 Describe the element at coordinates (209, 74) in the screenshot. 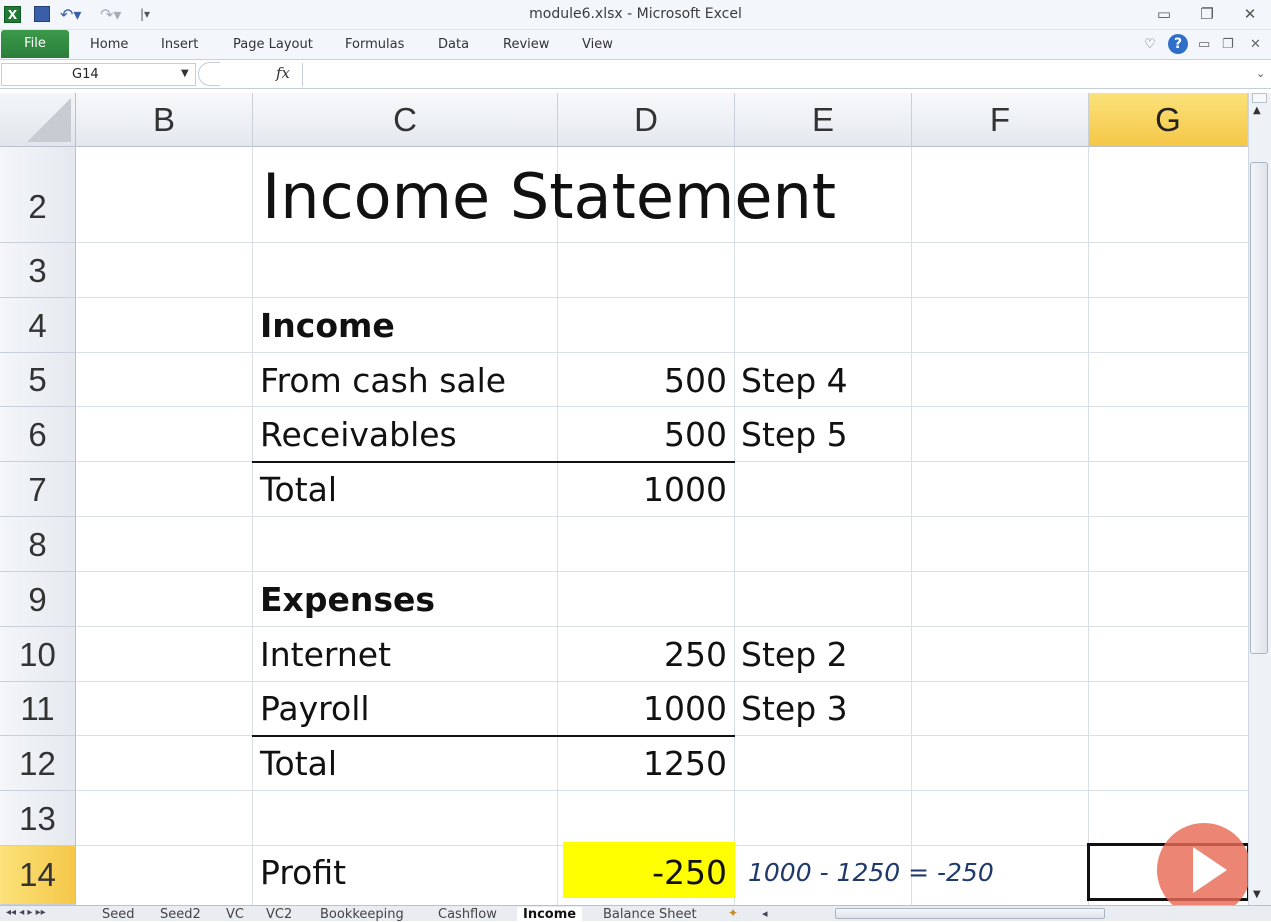

I see `formula-bar-expander` at that location.